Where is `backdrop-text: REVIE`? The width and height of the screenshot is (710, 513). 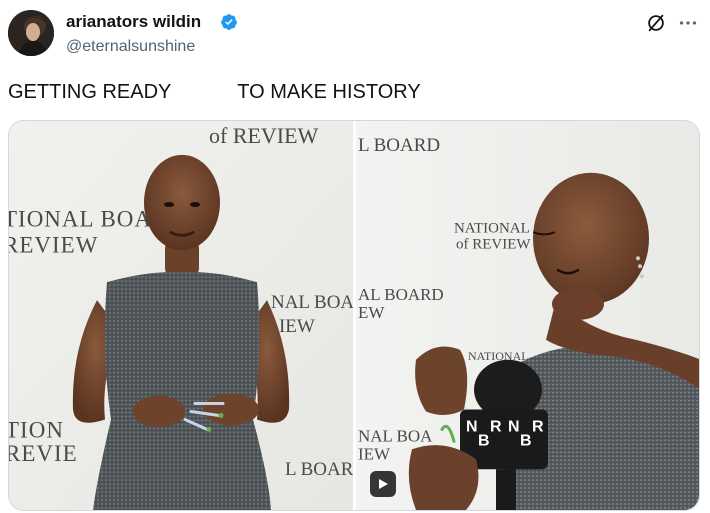 backdrop-text: REVIE is located at coordinates (43, 453).